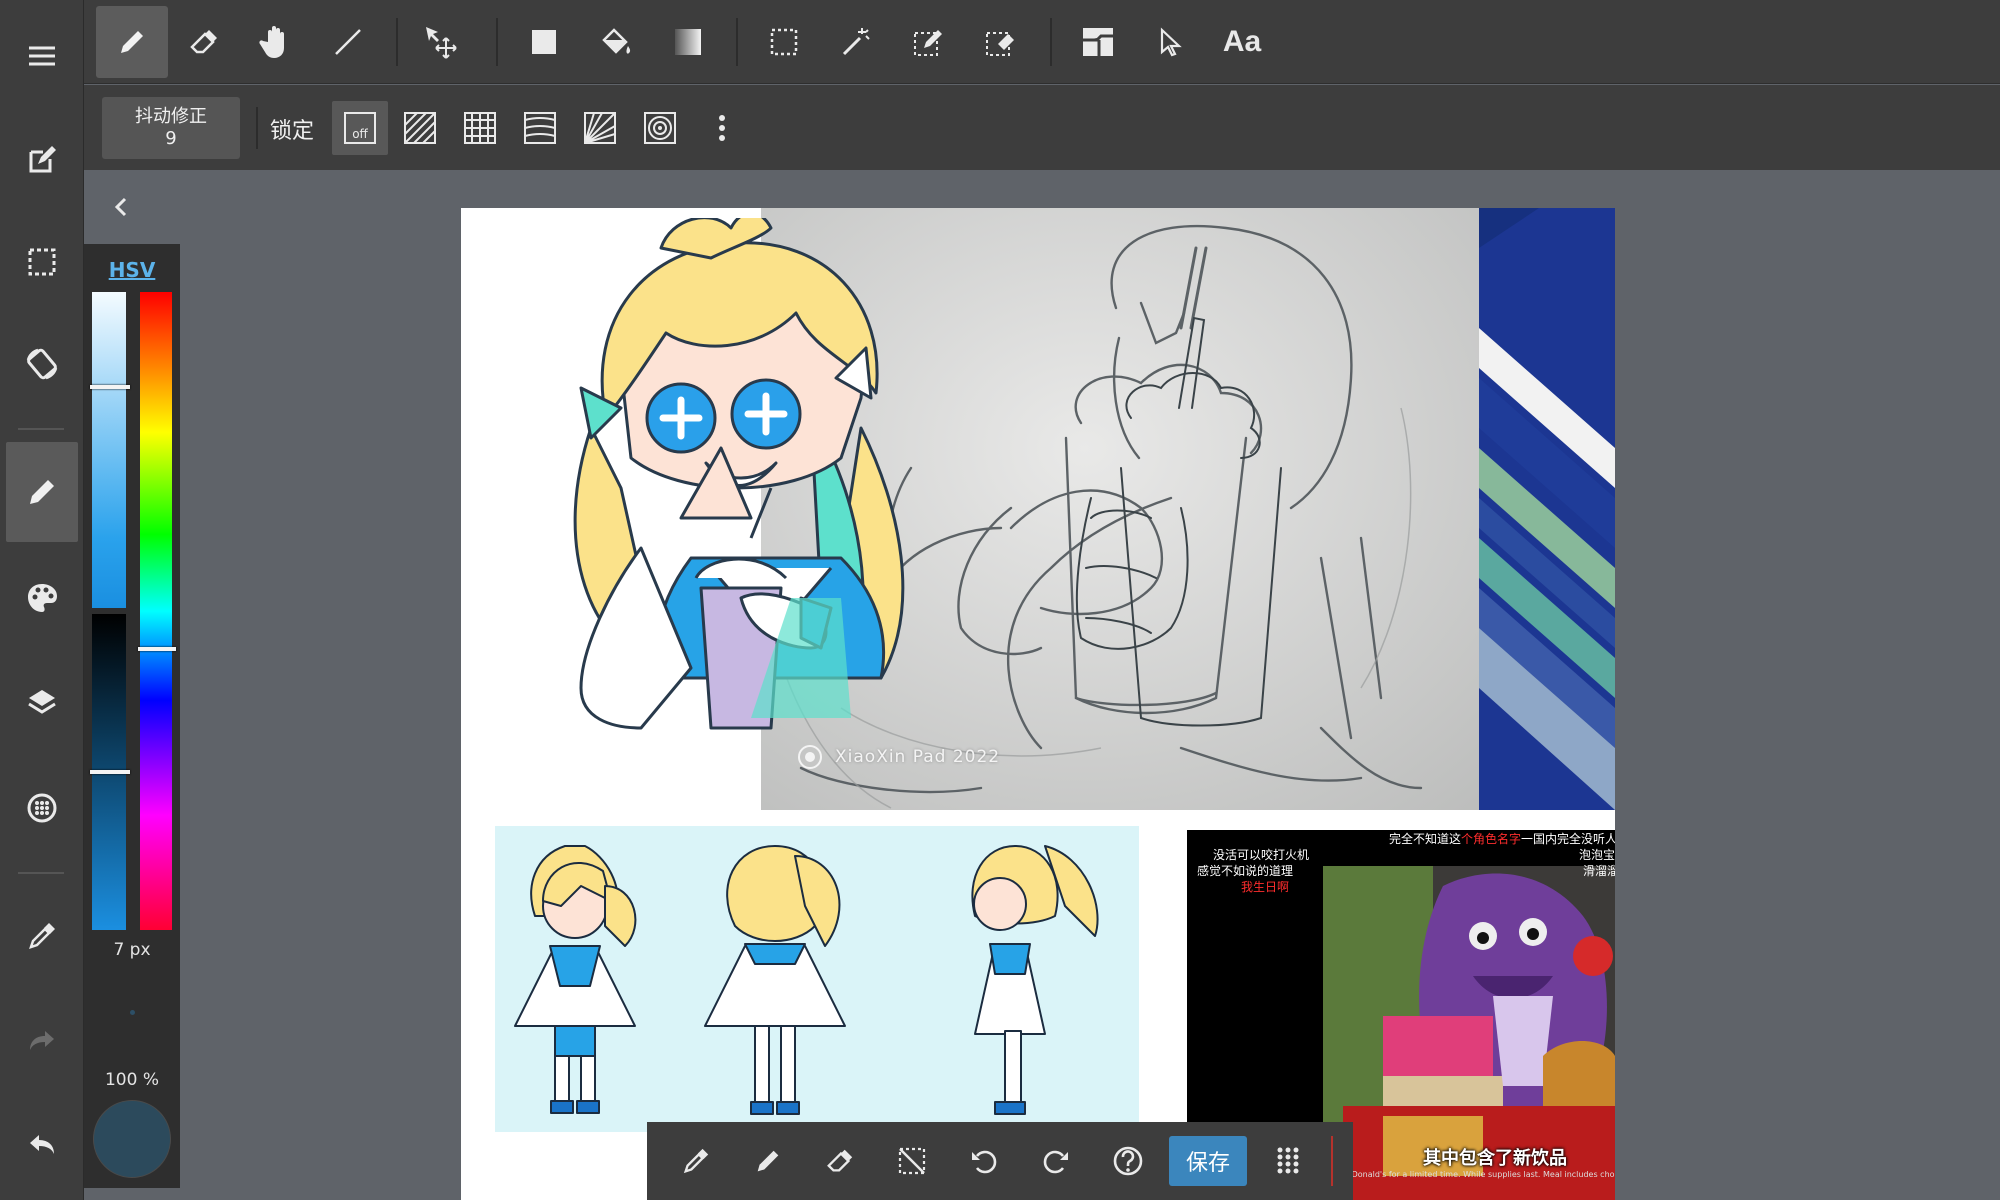  Describe the element at coordinates (856, 42) in the screenshot. I see `magic-wand-tool-button` at that location.